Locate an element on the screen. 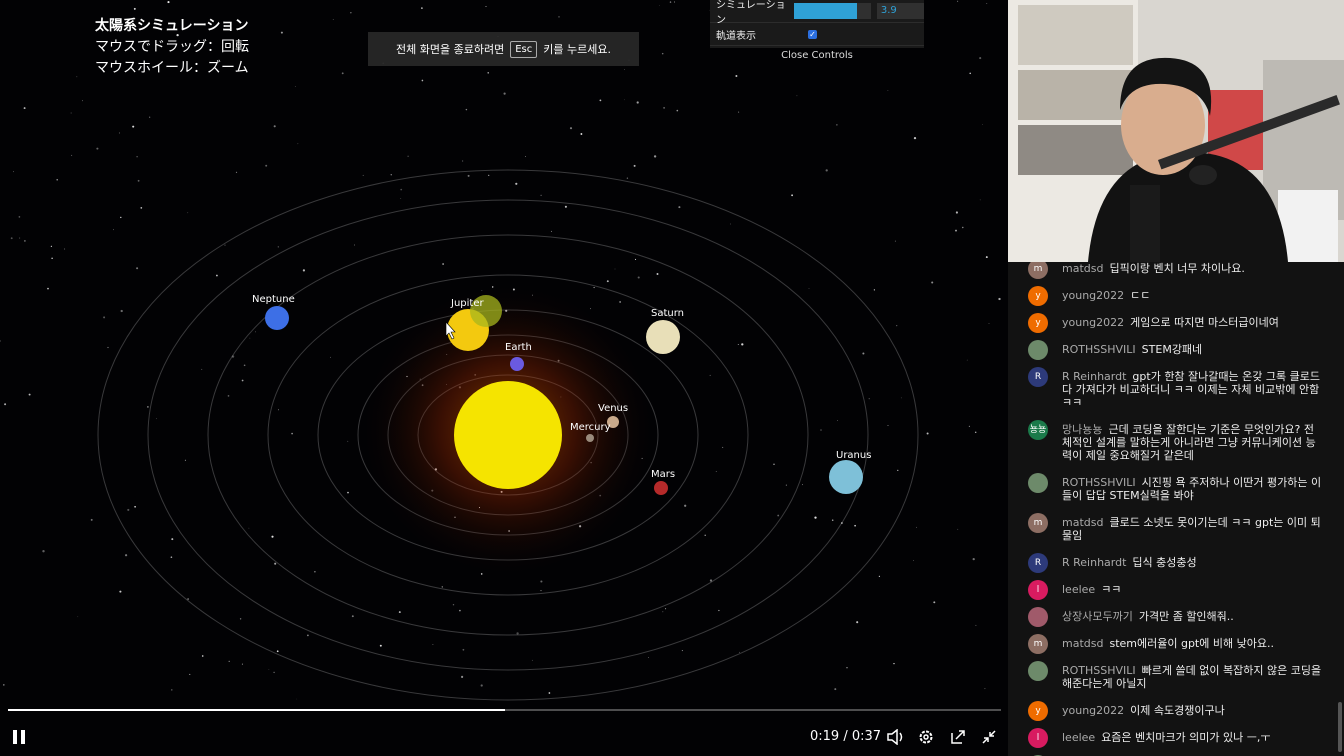 This screenshot has height=756, width=1344. chat-text: 게임으로 따지면 마스터급이네여 is located at coordinates (1204, 322).